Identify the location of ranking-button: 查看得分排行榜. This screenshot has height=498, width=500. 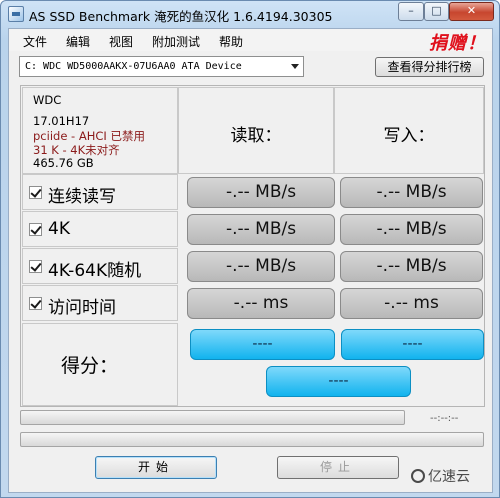
(429, 67).